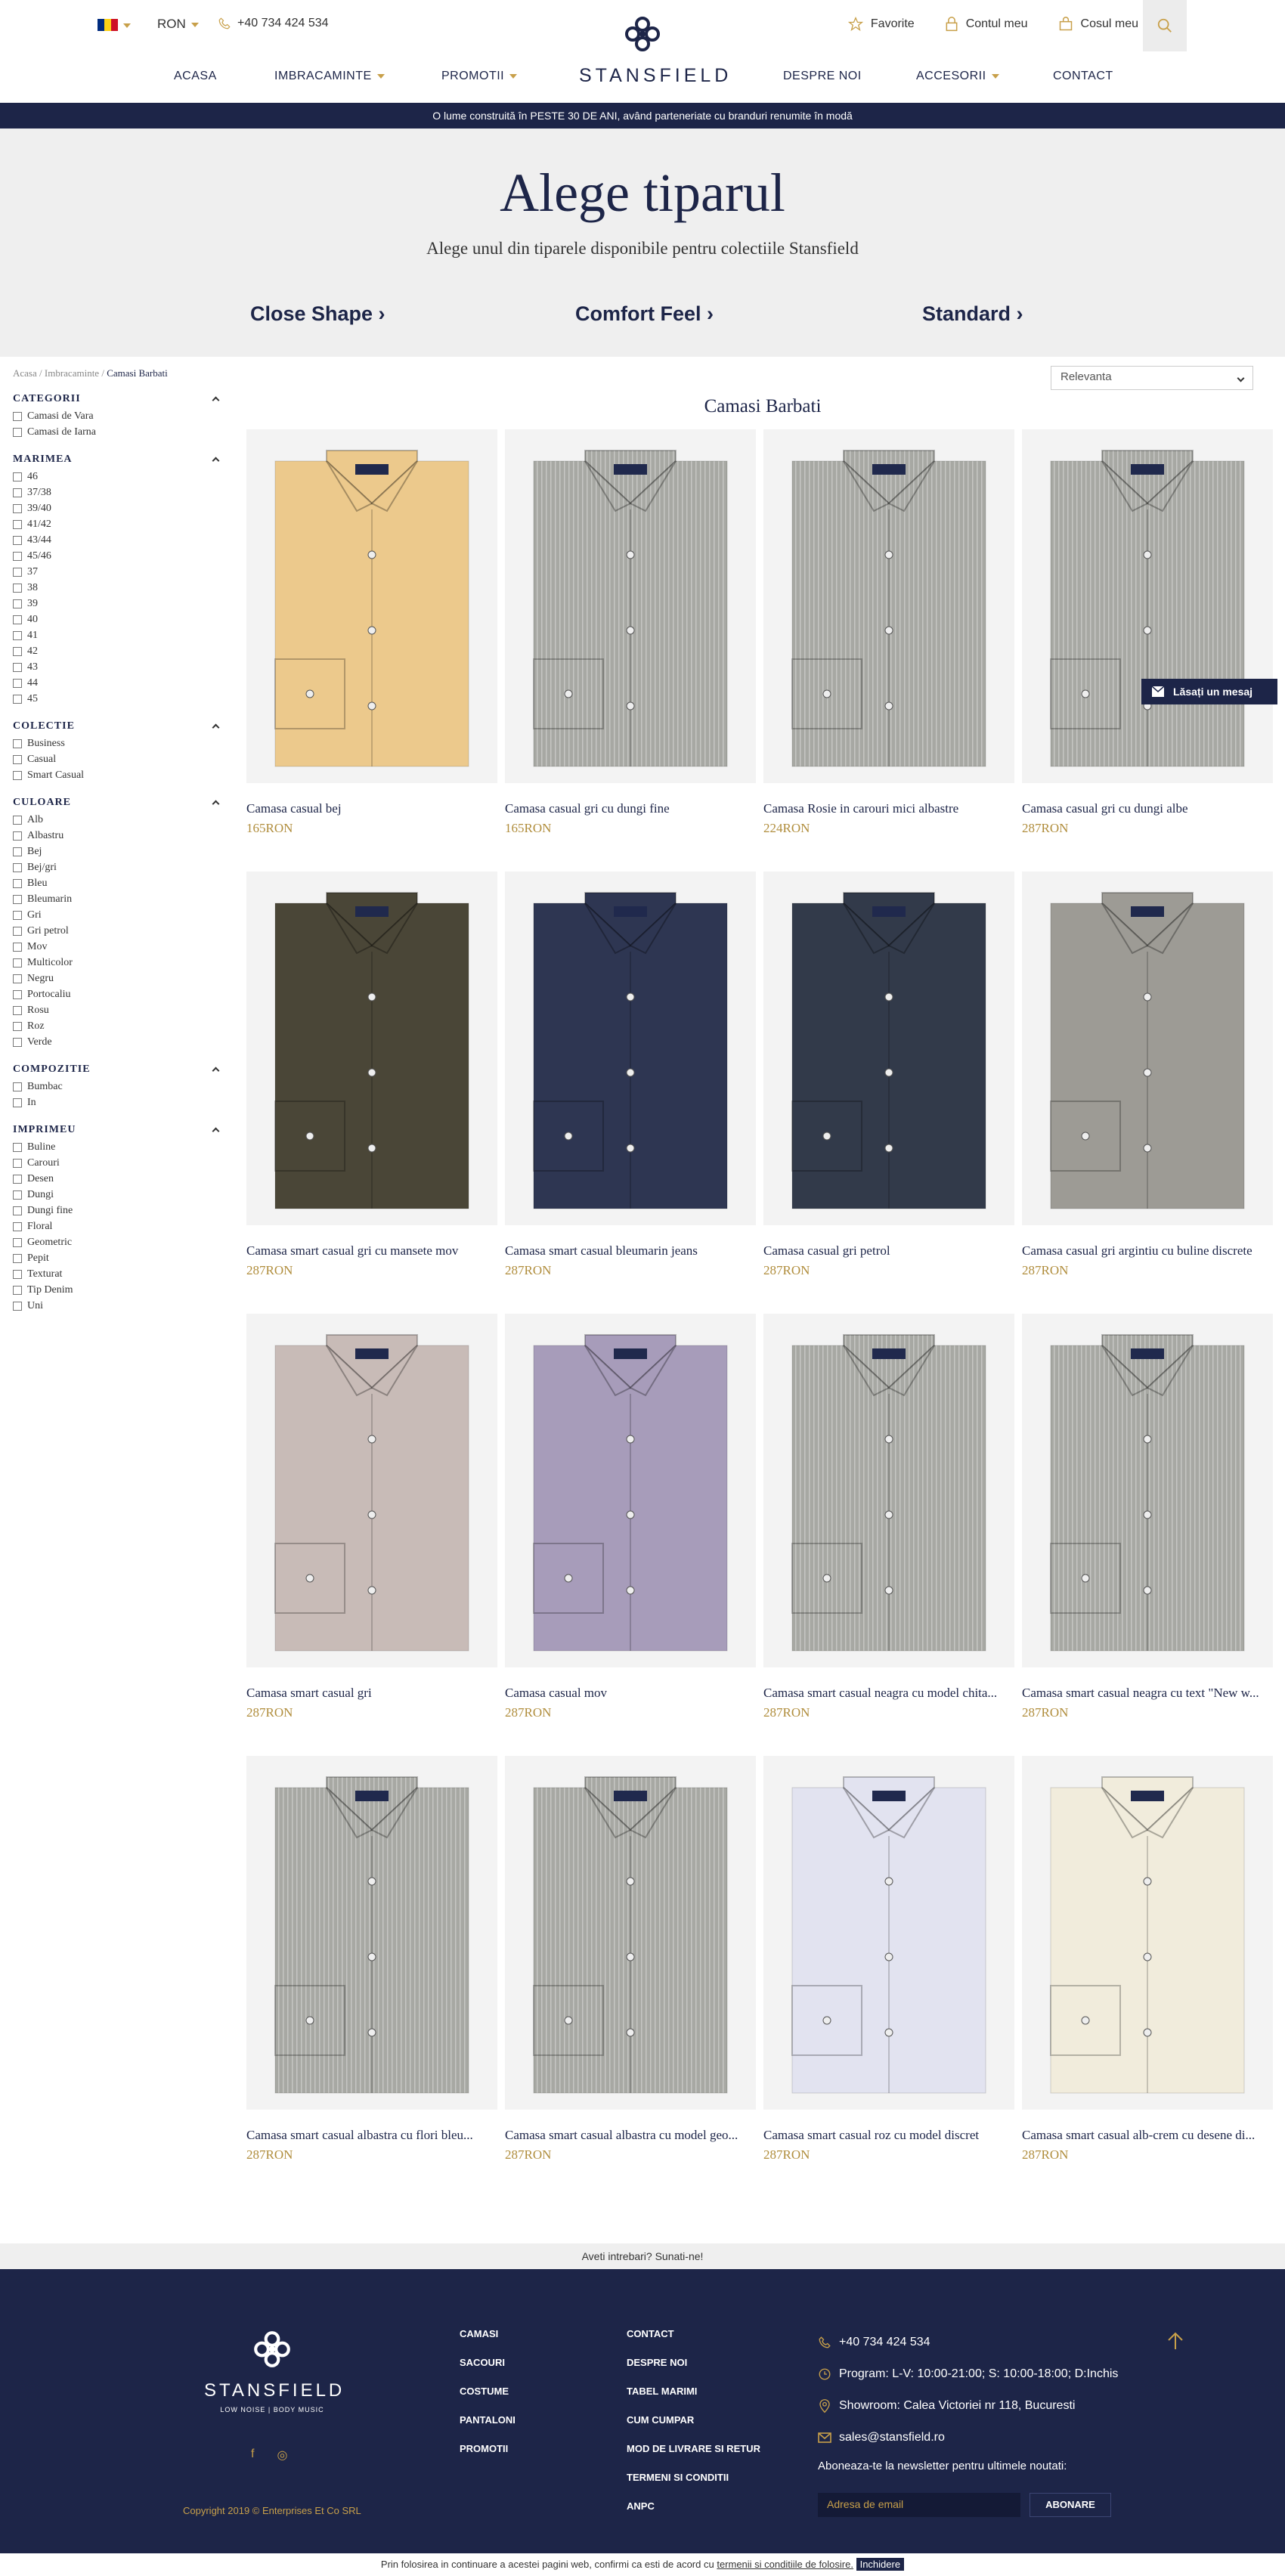  Describe the element at coordinates (693, 2457) in the screenshot. I see `footer-link: MOD DE LIVRARE SI RETUR` at that location.